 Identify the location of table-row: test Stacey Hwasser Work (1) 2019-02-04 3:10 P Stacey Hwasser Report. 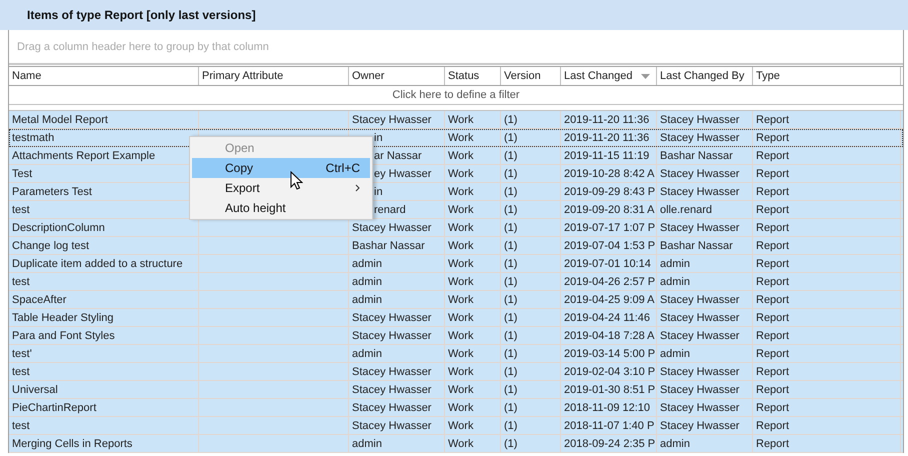
(456, 372).